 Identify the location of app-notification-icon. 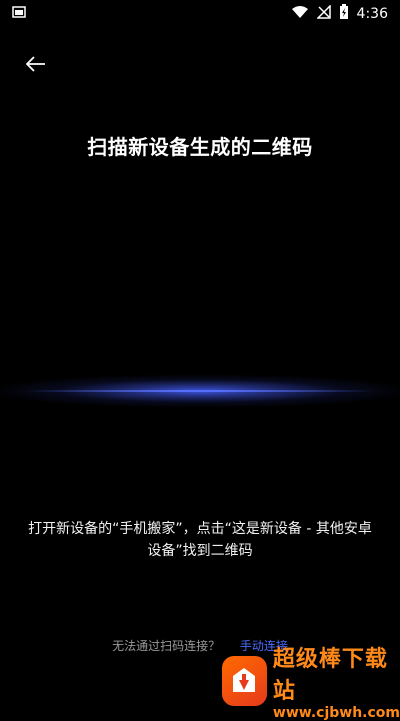
(19, 14).